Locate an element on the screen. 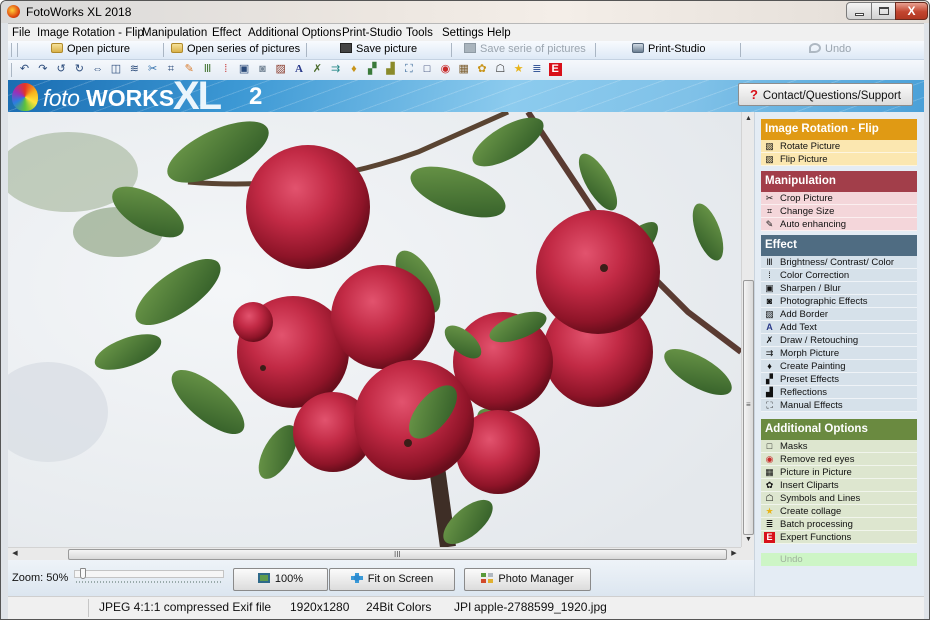 This screenshot has width=930, height=620. menu-help: Help is located at coordinates (499, 33).